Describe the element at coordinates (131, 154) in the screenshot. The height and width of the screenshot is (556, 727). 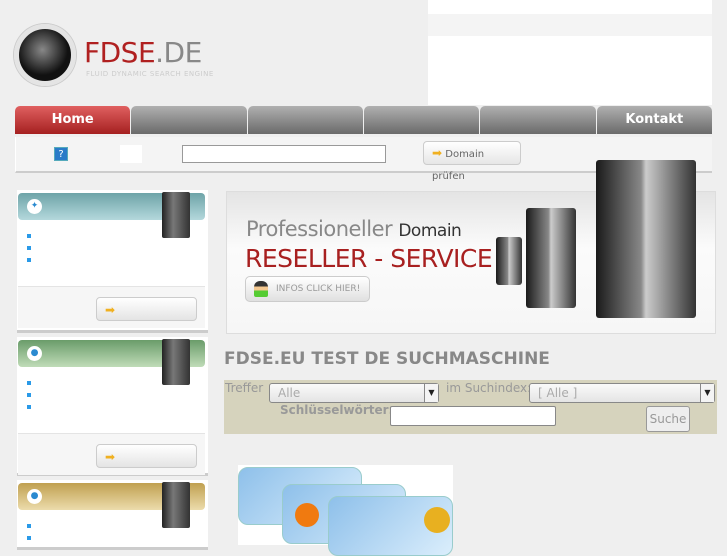
I see `domain-tld-field` at that location.